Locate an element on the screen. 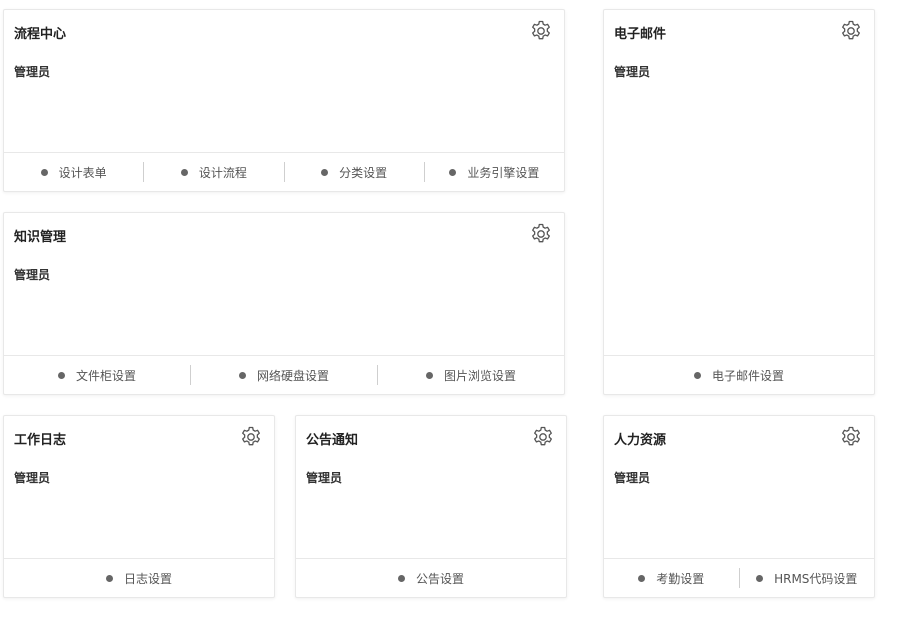 The height and width of the screenshot is (619, 898). card-footer: 日志设置 is located at coordinates (139, 577).